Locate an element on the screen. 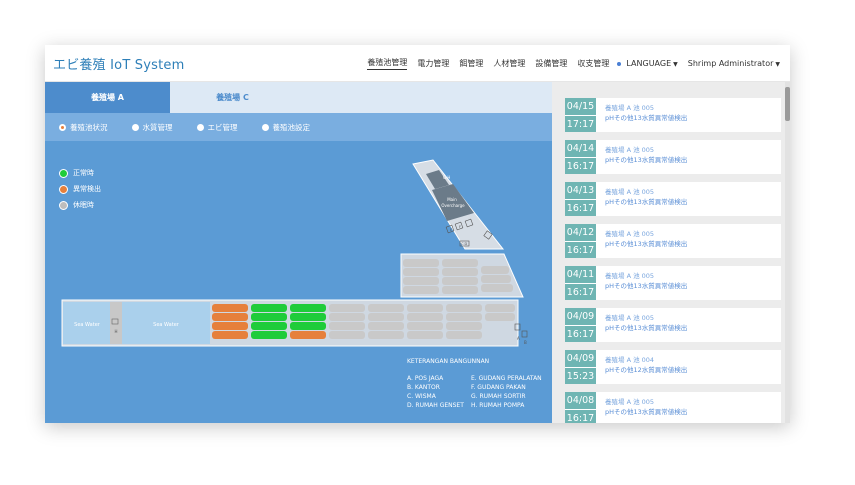 The width and height of the screenshot is (855, 485). alert-card: 04/15 17:17 養殖場 A 池 005 pHその他13水質異常値検出 is located at coordinates (673, 115).